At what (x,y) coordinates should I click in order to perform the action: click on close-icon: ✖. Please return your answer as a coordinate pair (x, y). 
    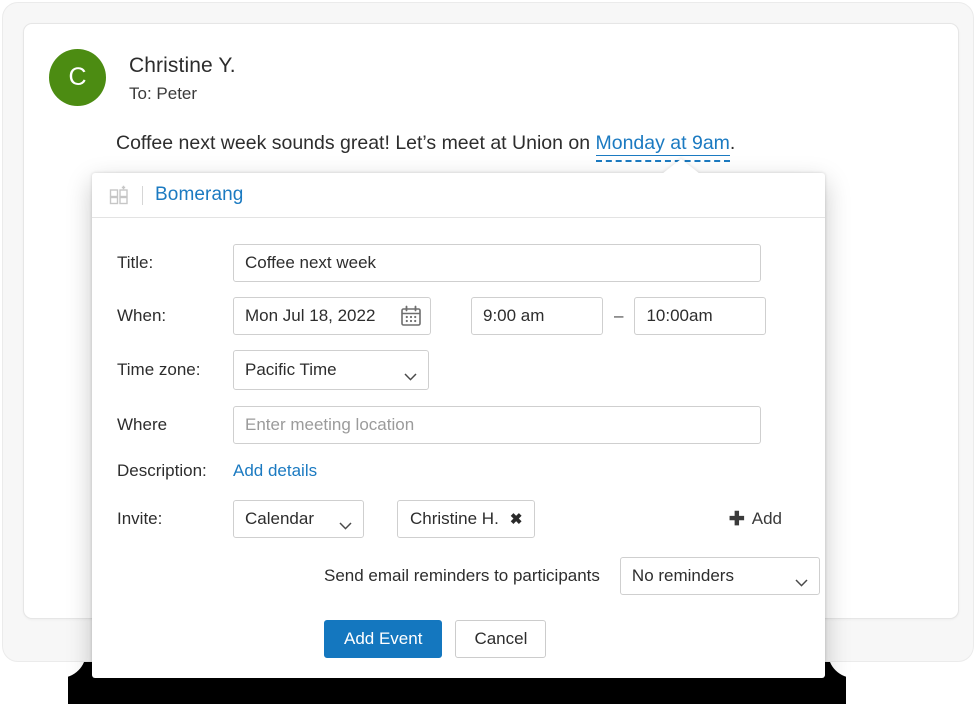
    Looking at the image, I should click on (516, 519).